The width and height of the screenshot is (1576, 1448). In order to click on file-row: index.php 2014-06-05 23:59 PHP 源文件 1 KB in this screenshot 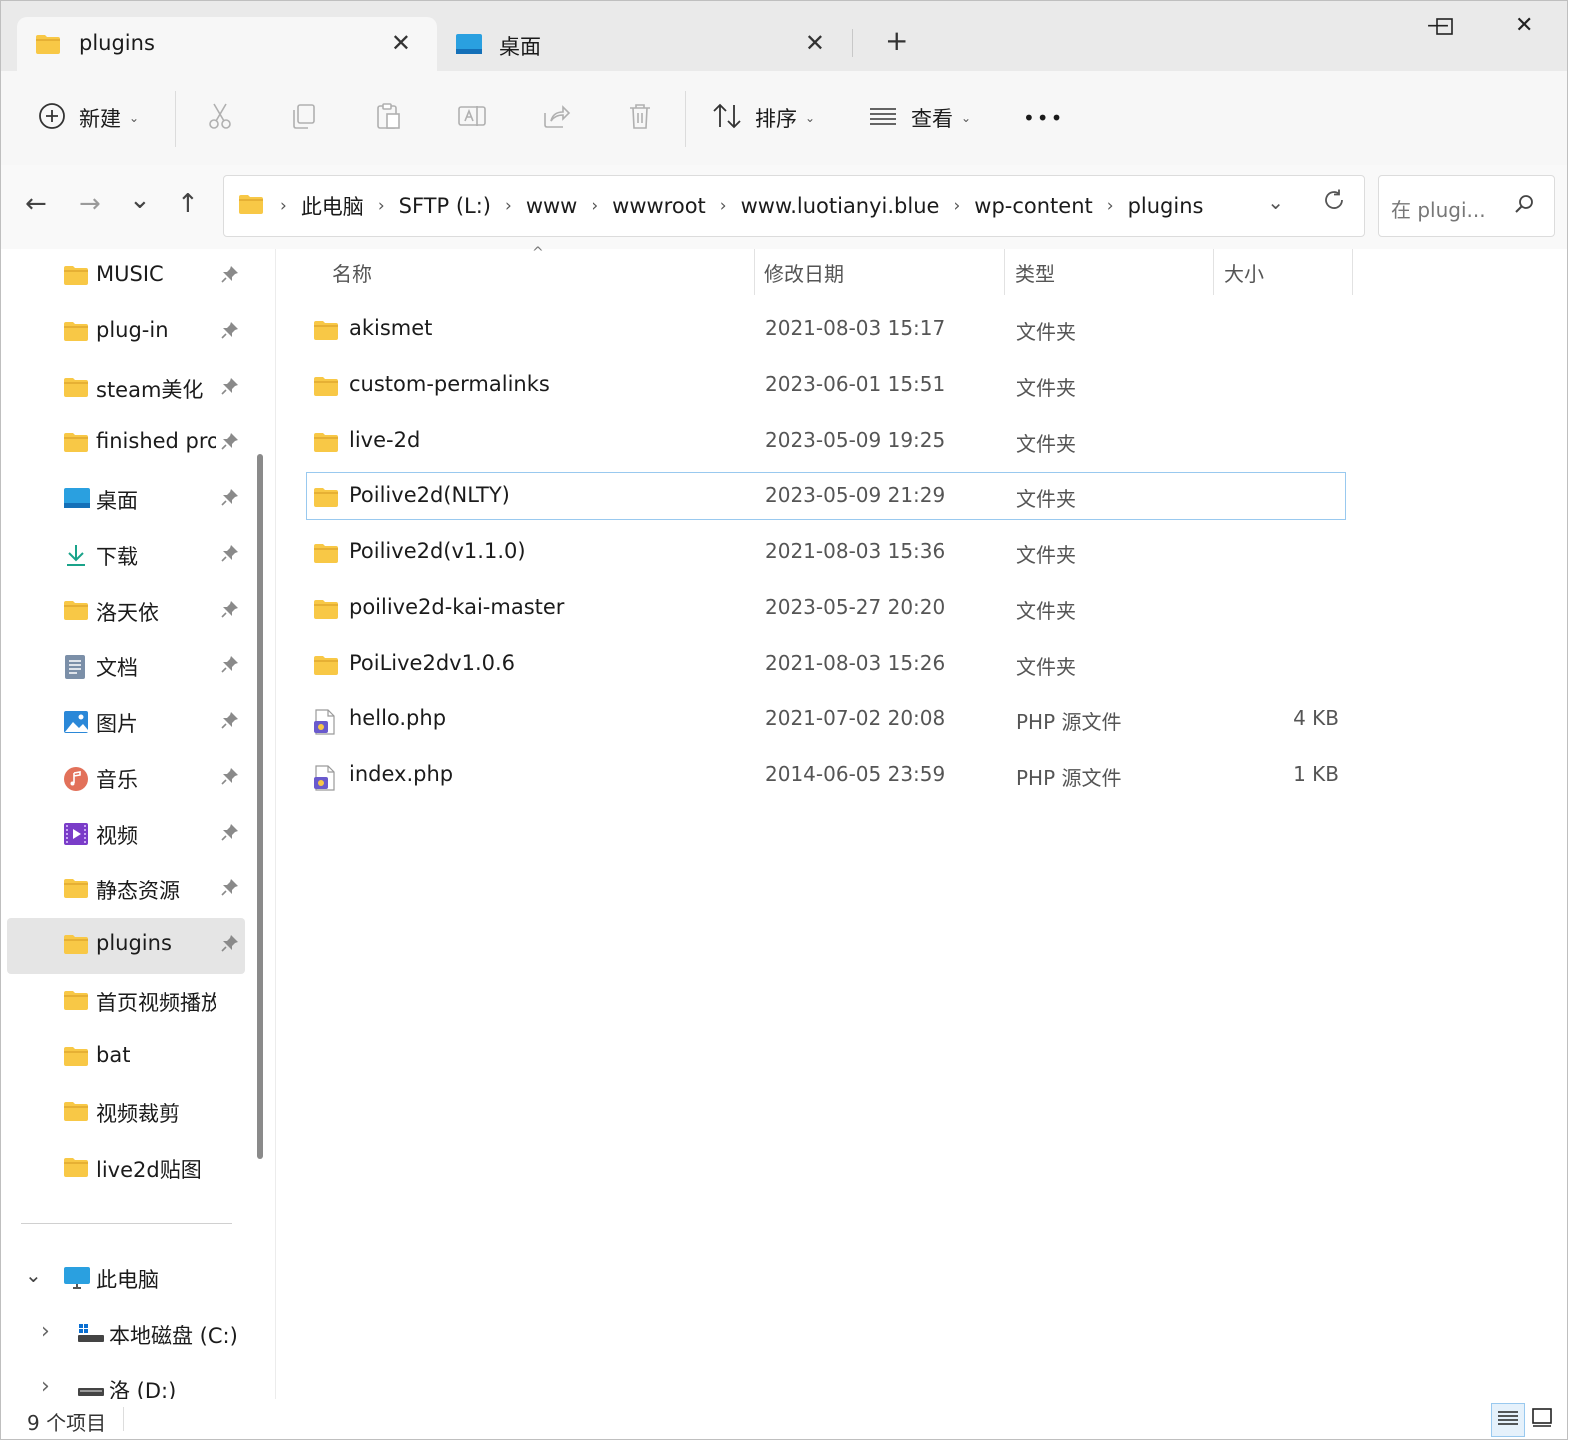, I will do `click(826, 775)`.